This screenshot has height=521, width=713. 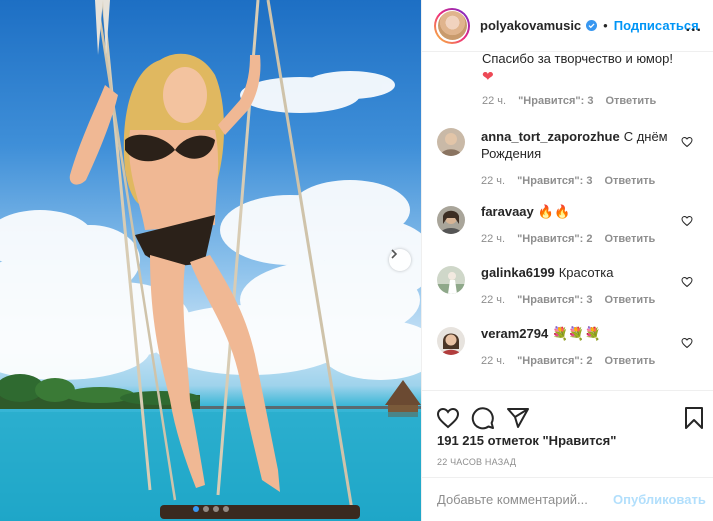 What do you see at coordinates (525, 499) in the screenshot?
I see `comment-input` at bounding box center [525, 499].